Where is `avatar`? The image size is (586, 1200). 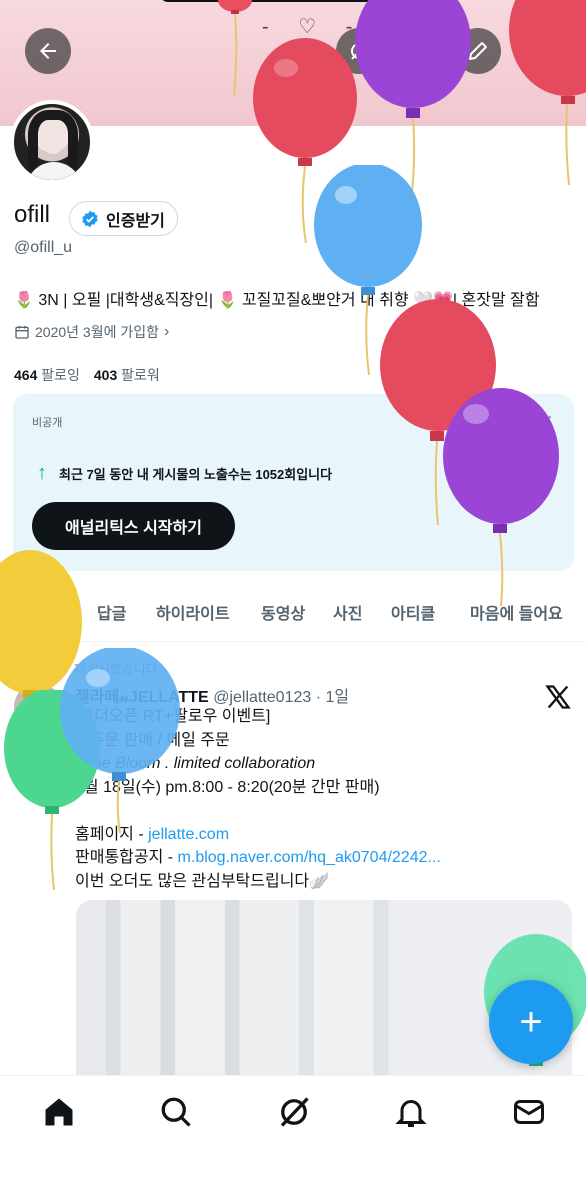 avatar is located at coordinates (52, 142).